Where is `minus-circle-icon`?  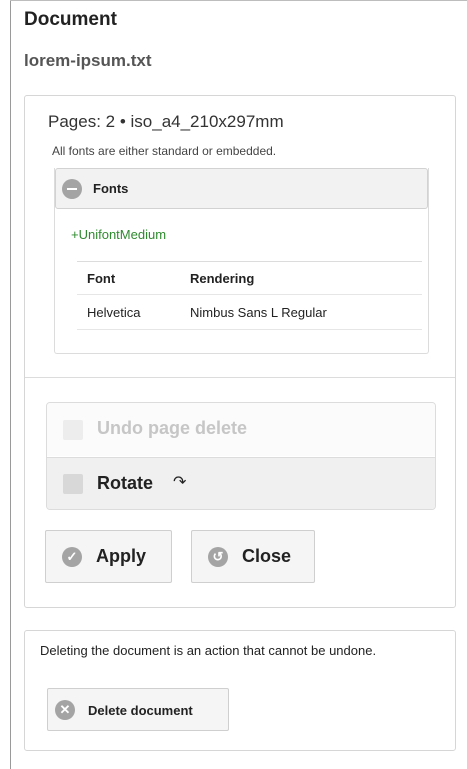 minus-circle-icon is located at coordinates (72, 189).